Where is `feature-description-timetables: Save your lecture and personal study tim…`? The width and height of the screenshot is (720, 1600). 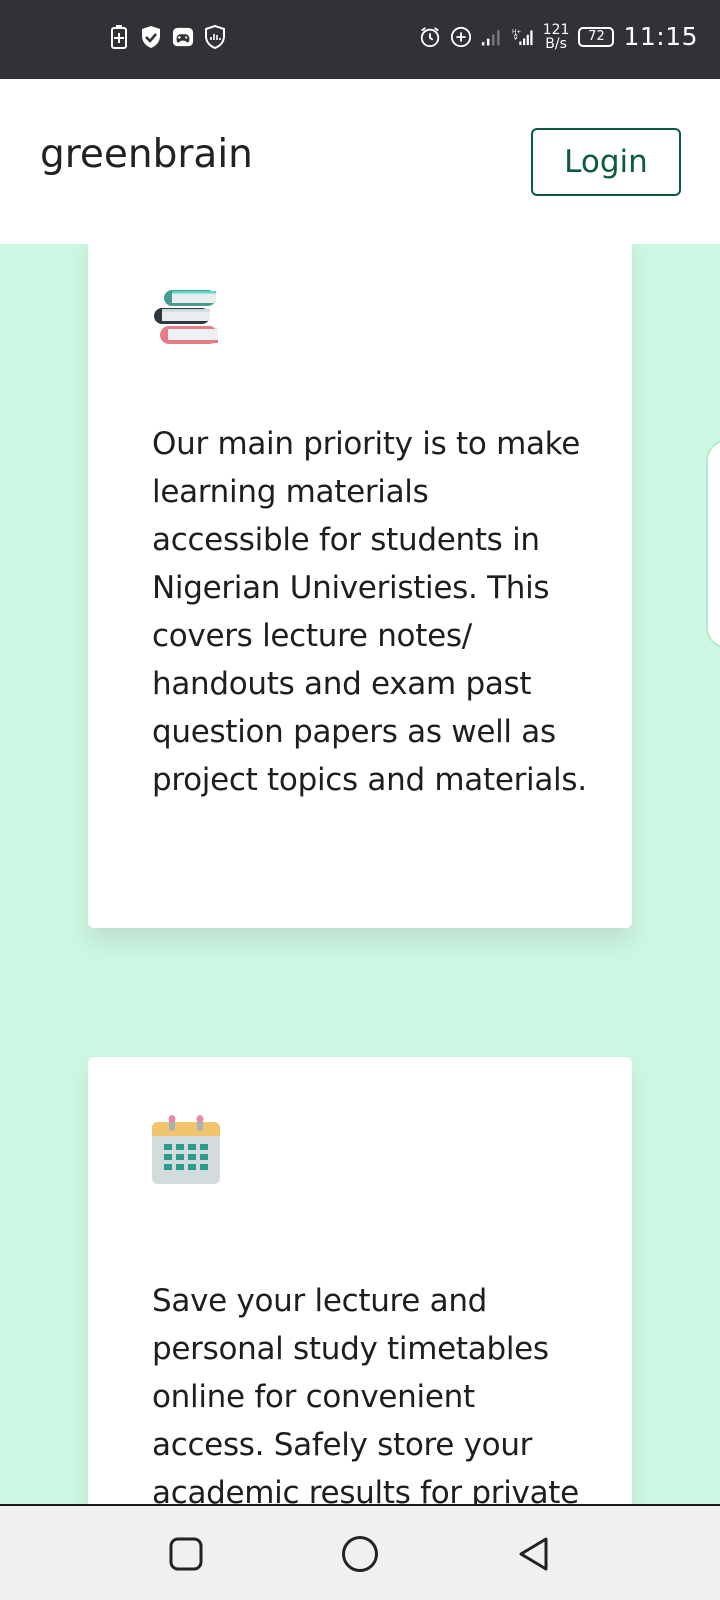 feature-description-timetables: Save your lecture and personal study tim… is located at coordinates (365, 1393).